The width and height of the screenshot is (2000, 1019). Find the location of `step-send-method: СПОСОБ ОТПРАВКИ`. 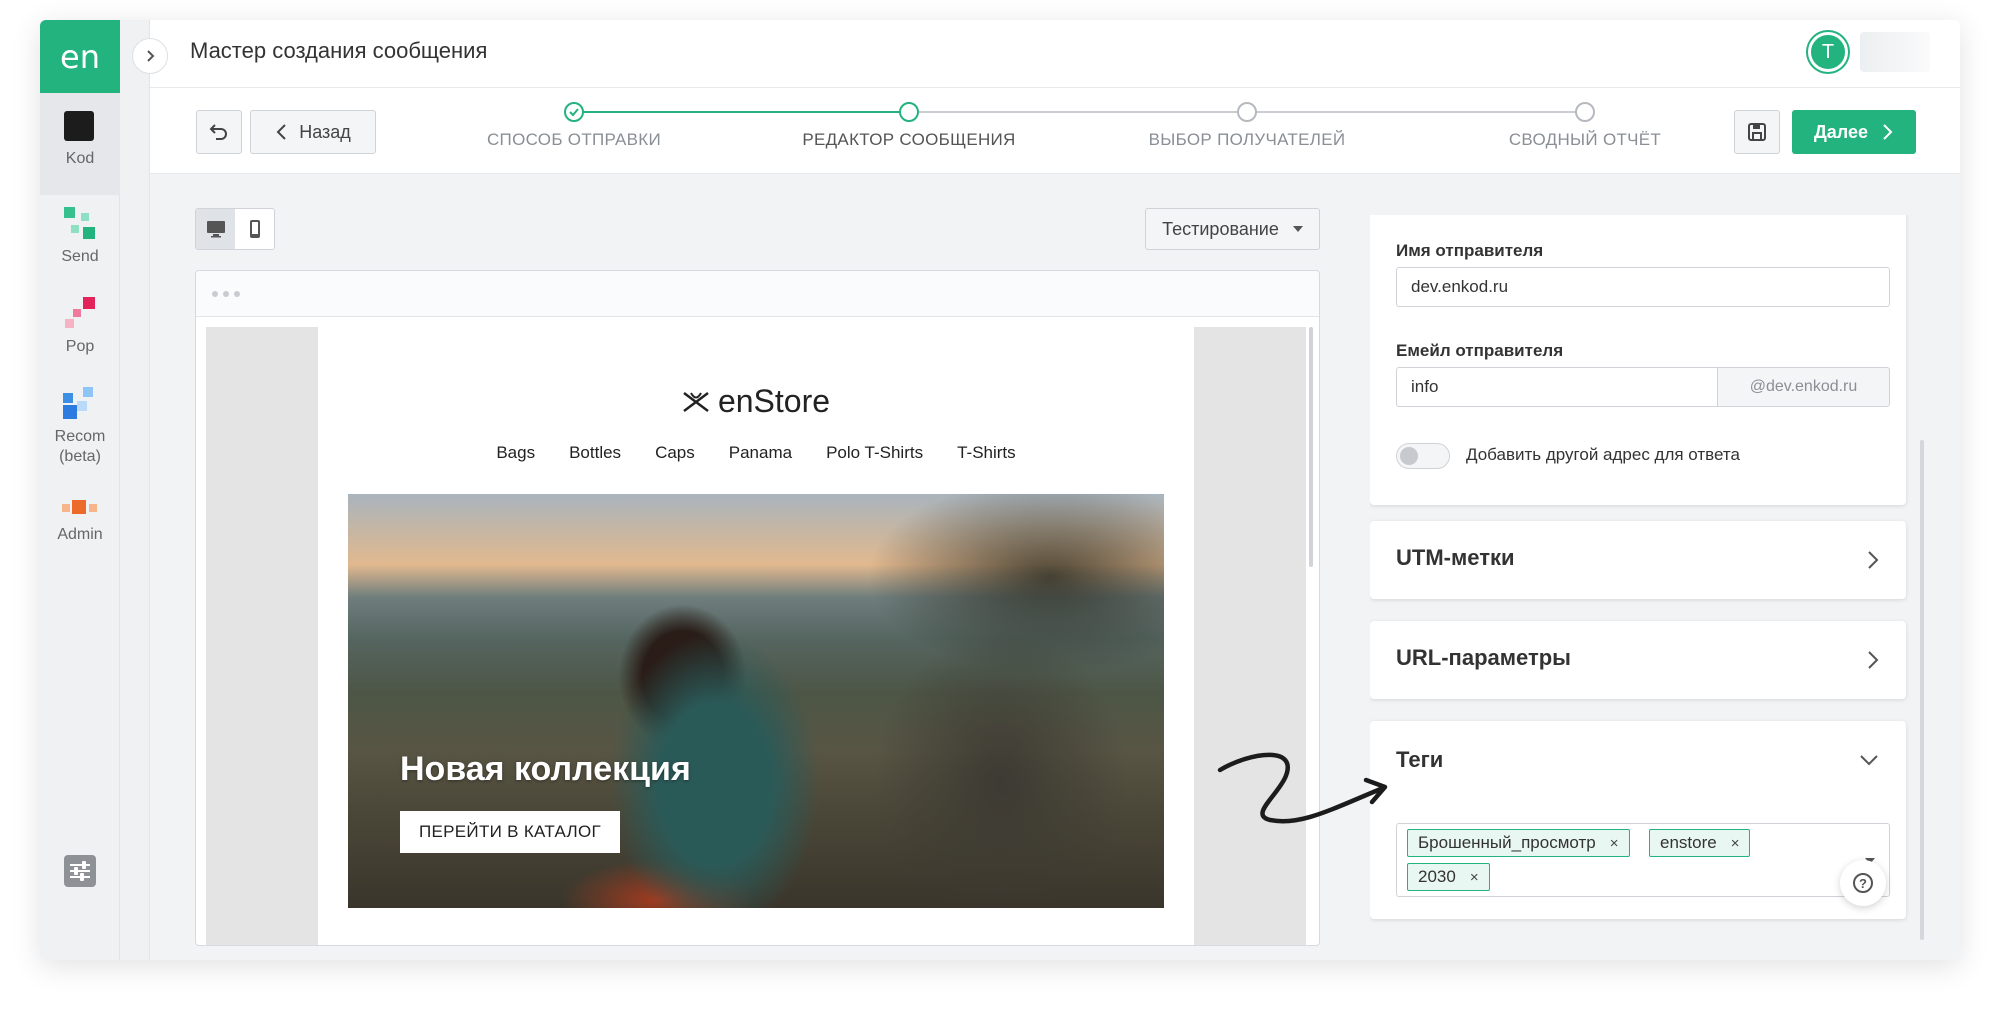

step-send-method: СПОСОБ ОТПРАВКИ is located at coordinates (574, 126).